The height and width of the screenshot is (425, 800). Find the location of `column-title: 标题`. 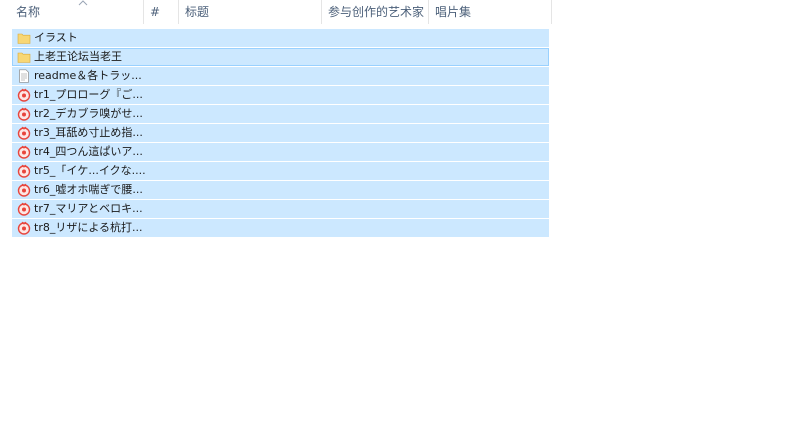

column-title: 标题 is located at coordinates (250, 12).